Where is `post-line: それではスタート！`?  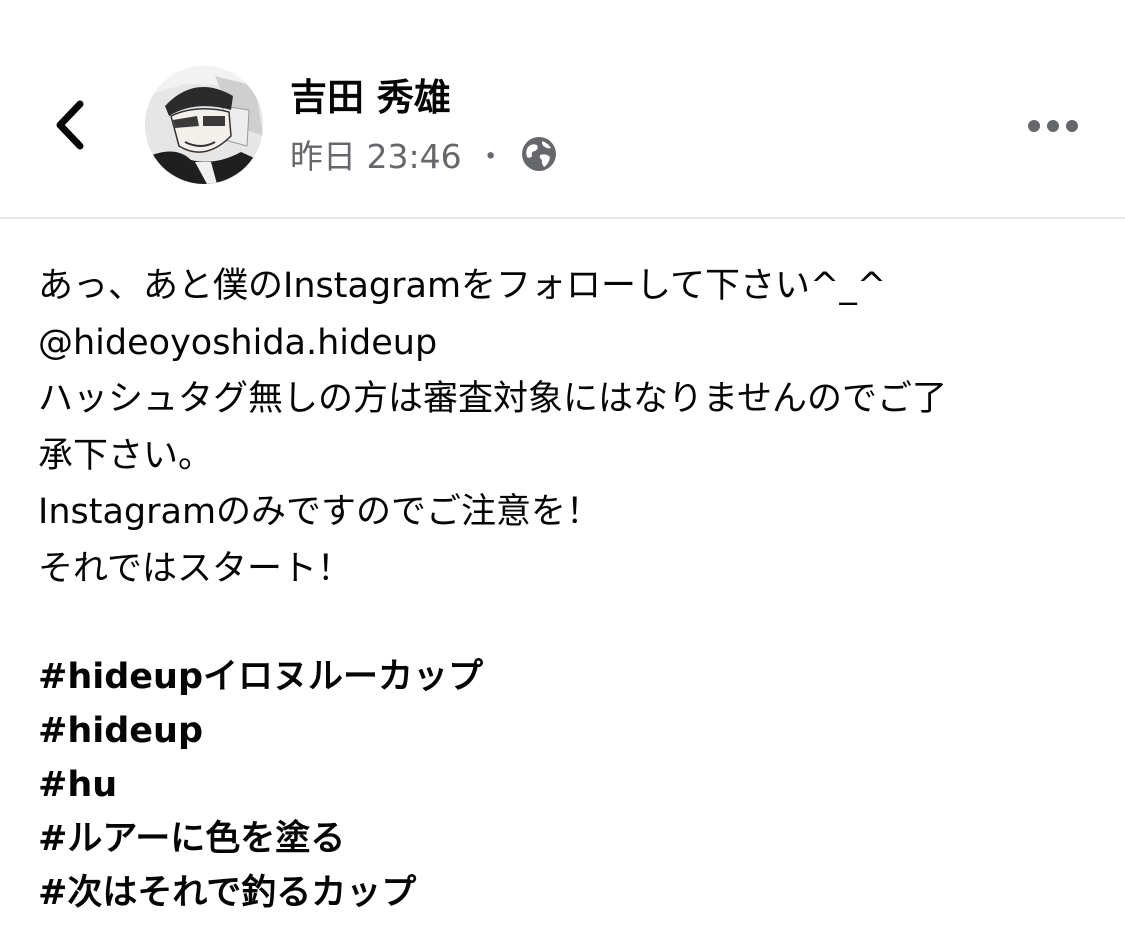
post-line: それではスタート！ is located at coordinates (195, 568).